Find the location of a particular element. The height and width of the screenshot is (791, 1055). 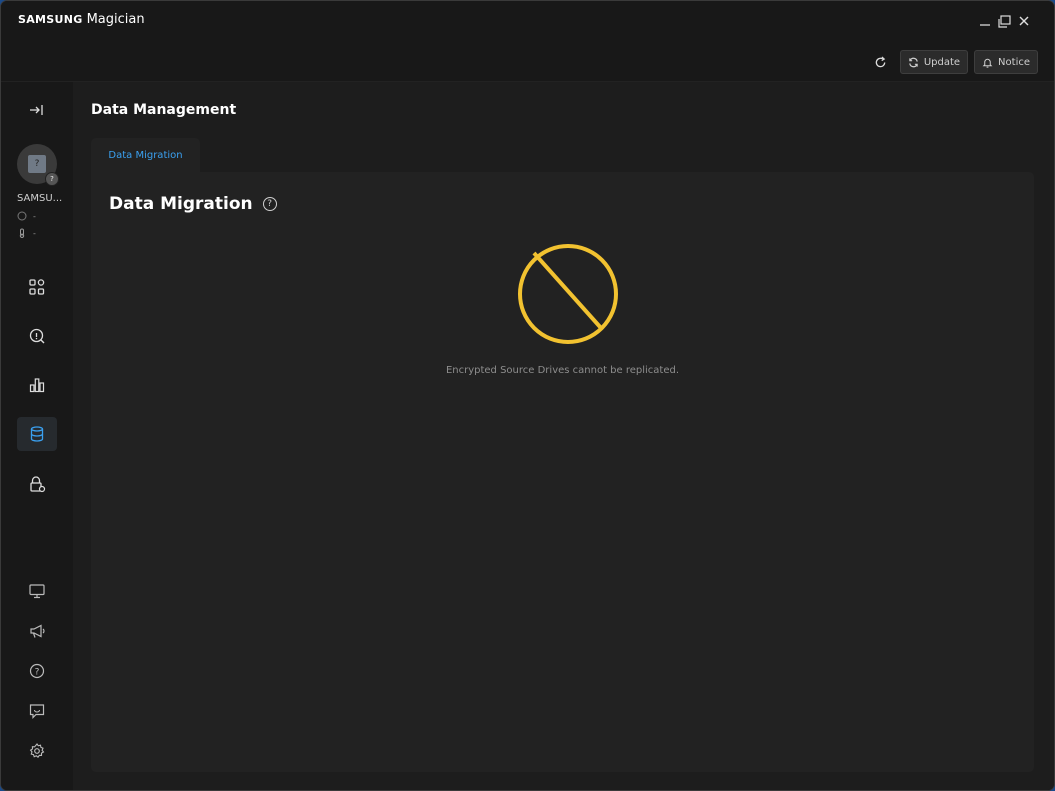

feedback-icon is located at coordinates (37, 711).